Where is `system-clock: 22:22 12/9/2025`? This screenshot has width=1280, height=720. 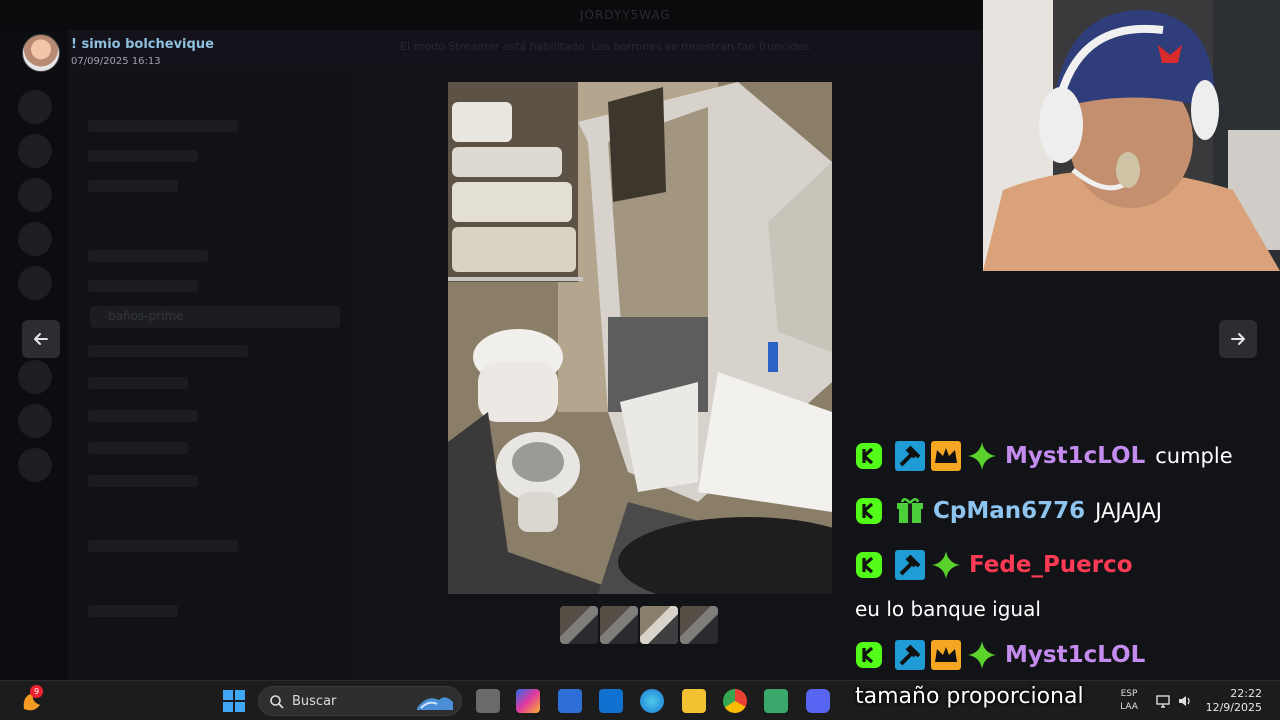 system-clock: 22:22 12/9/2025 is located at coordinates (1233, 701).